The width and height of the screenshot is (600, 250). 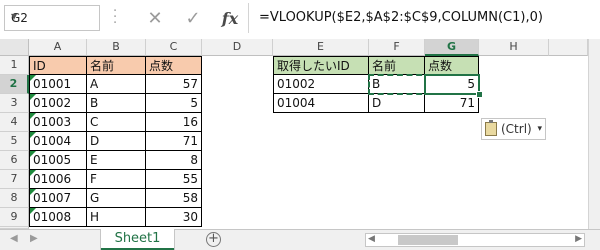 What do you see at coordinates (116, 65) in the screenshot?
I see `table1-header-name: 名前` at bounding box center [116, 65].